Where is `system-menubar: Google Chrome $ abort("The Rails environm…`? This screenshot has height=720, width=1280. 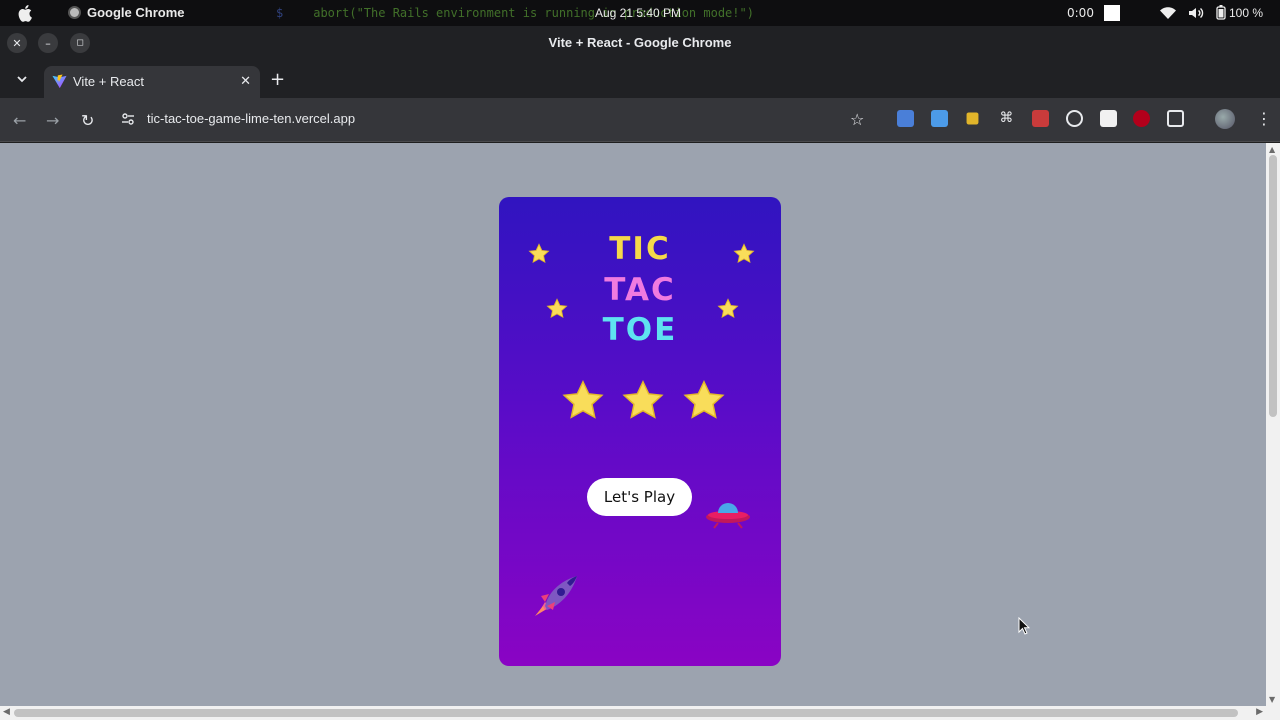 system-menubar: Google Chrome $ abort("The Rails environm… is located at coordinates (640, 13).